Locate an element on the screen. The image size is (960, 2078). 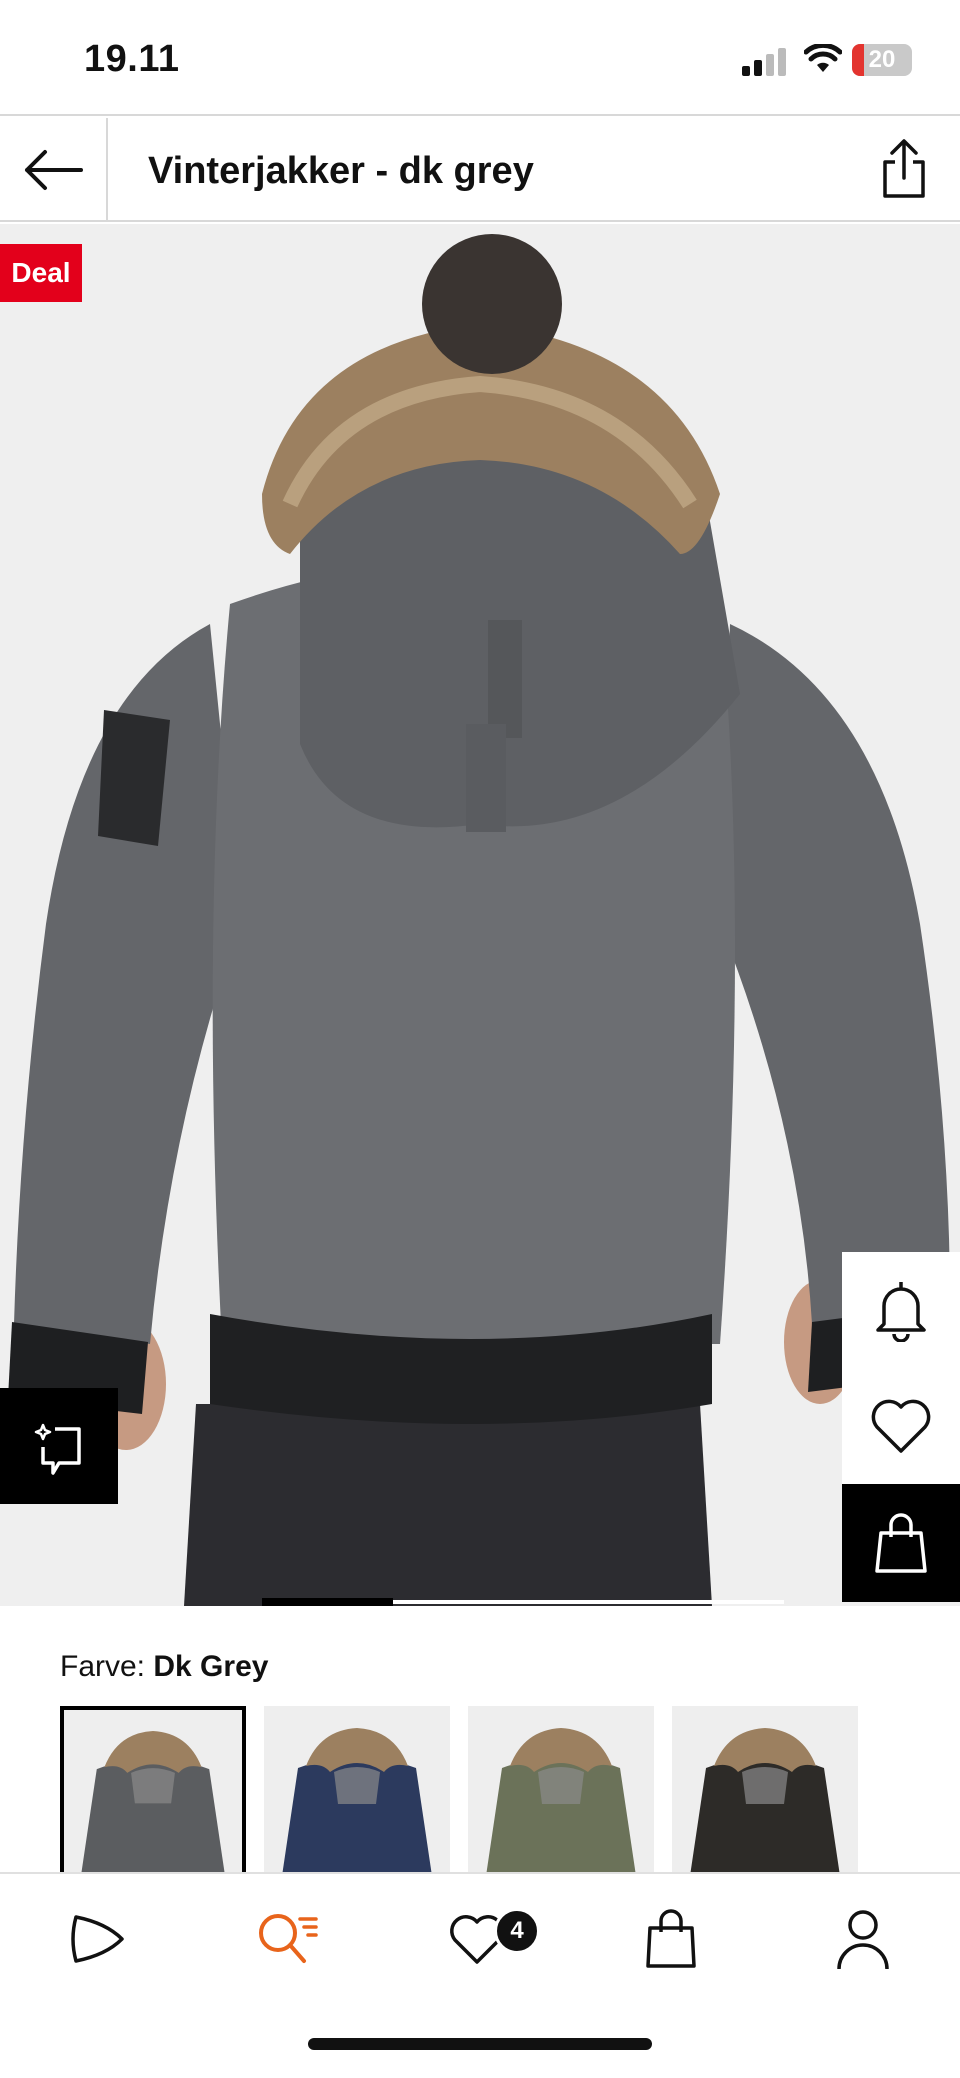
share-button is located at coordinates (904, 169).